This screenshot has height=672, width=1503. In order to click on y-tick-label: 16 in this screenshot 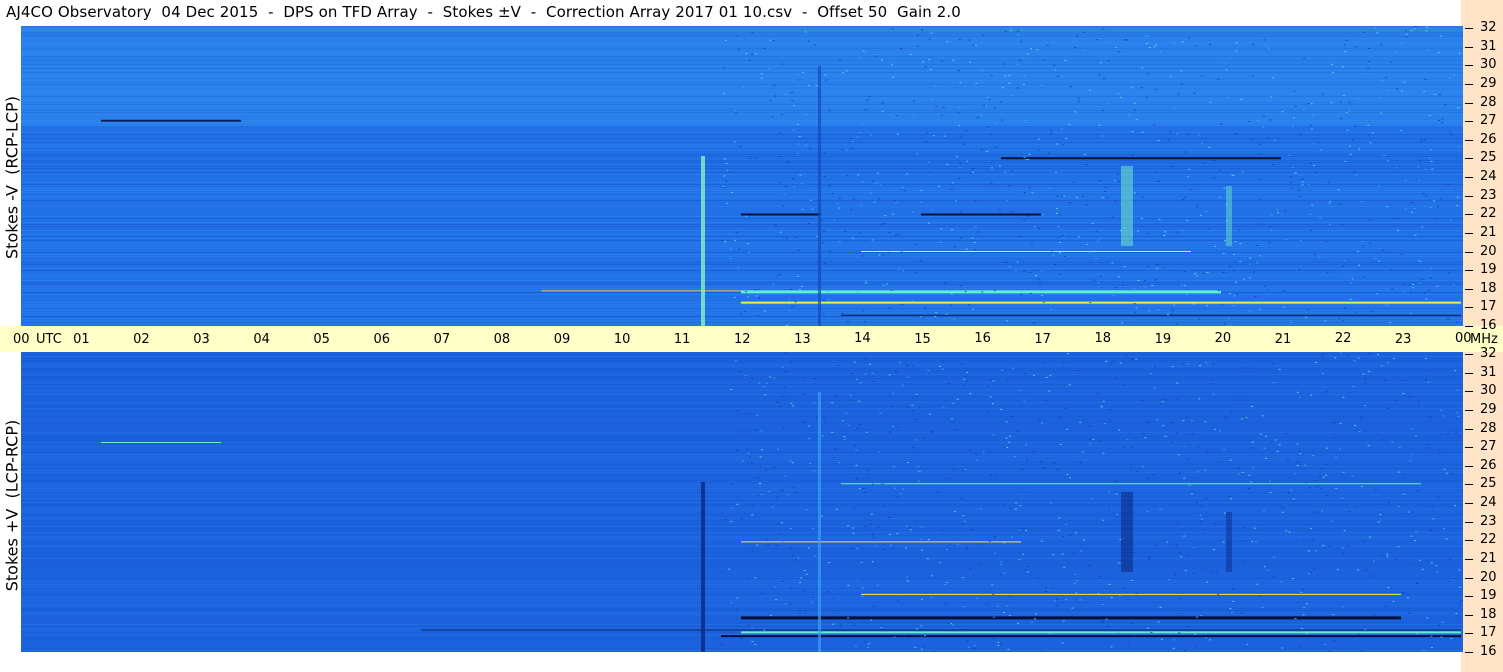, I will do `click(1488, 651)`.